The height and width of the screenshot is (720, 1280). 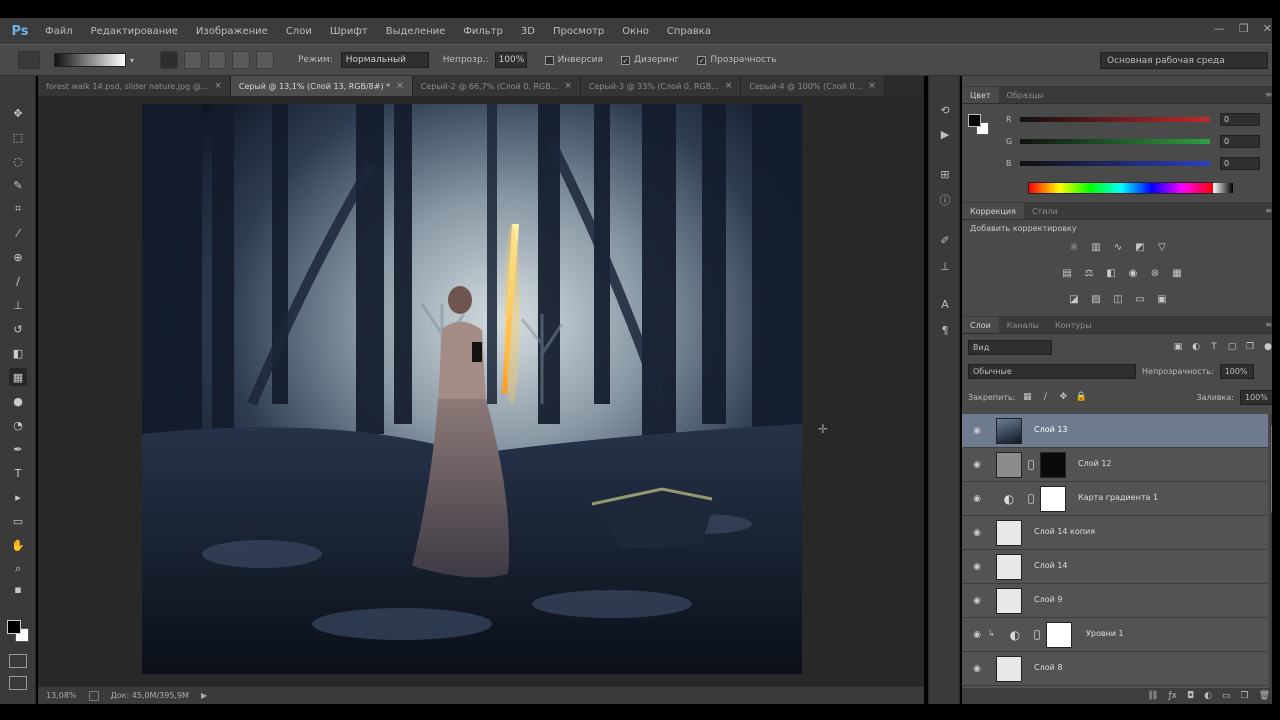 I want to click on layer-name: Слой 14 копия, so click(x=1064, y=531).